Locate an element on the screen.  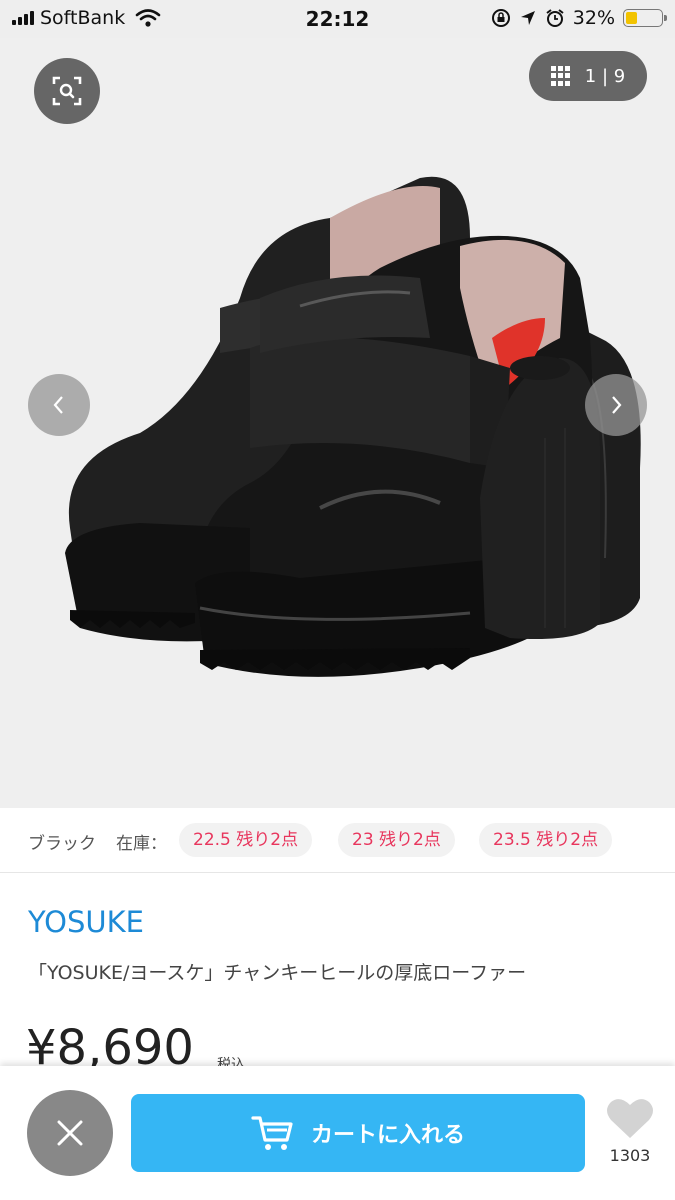
location-icon is located at coordinates (527, 18).